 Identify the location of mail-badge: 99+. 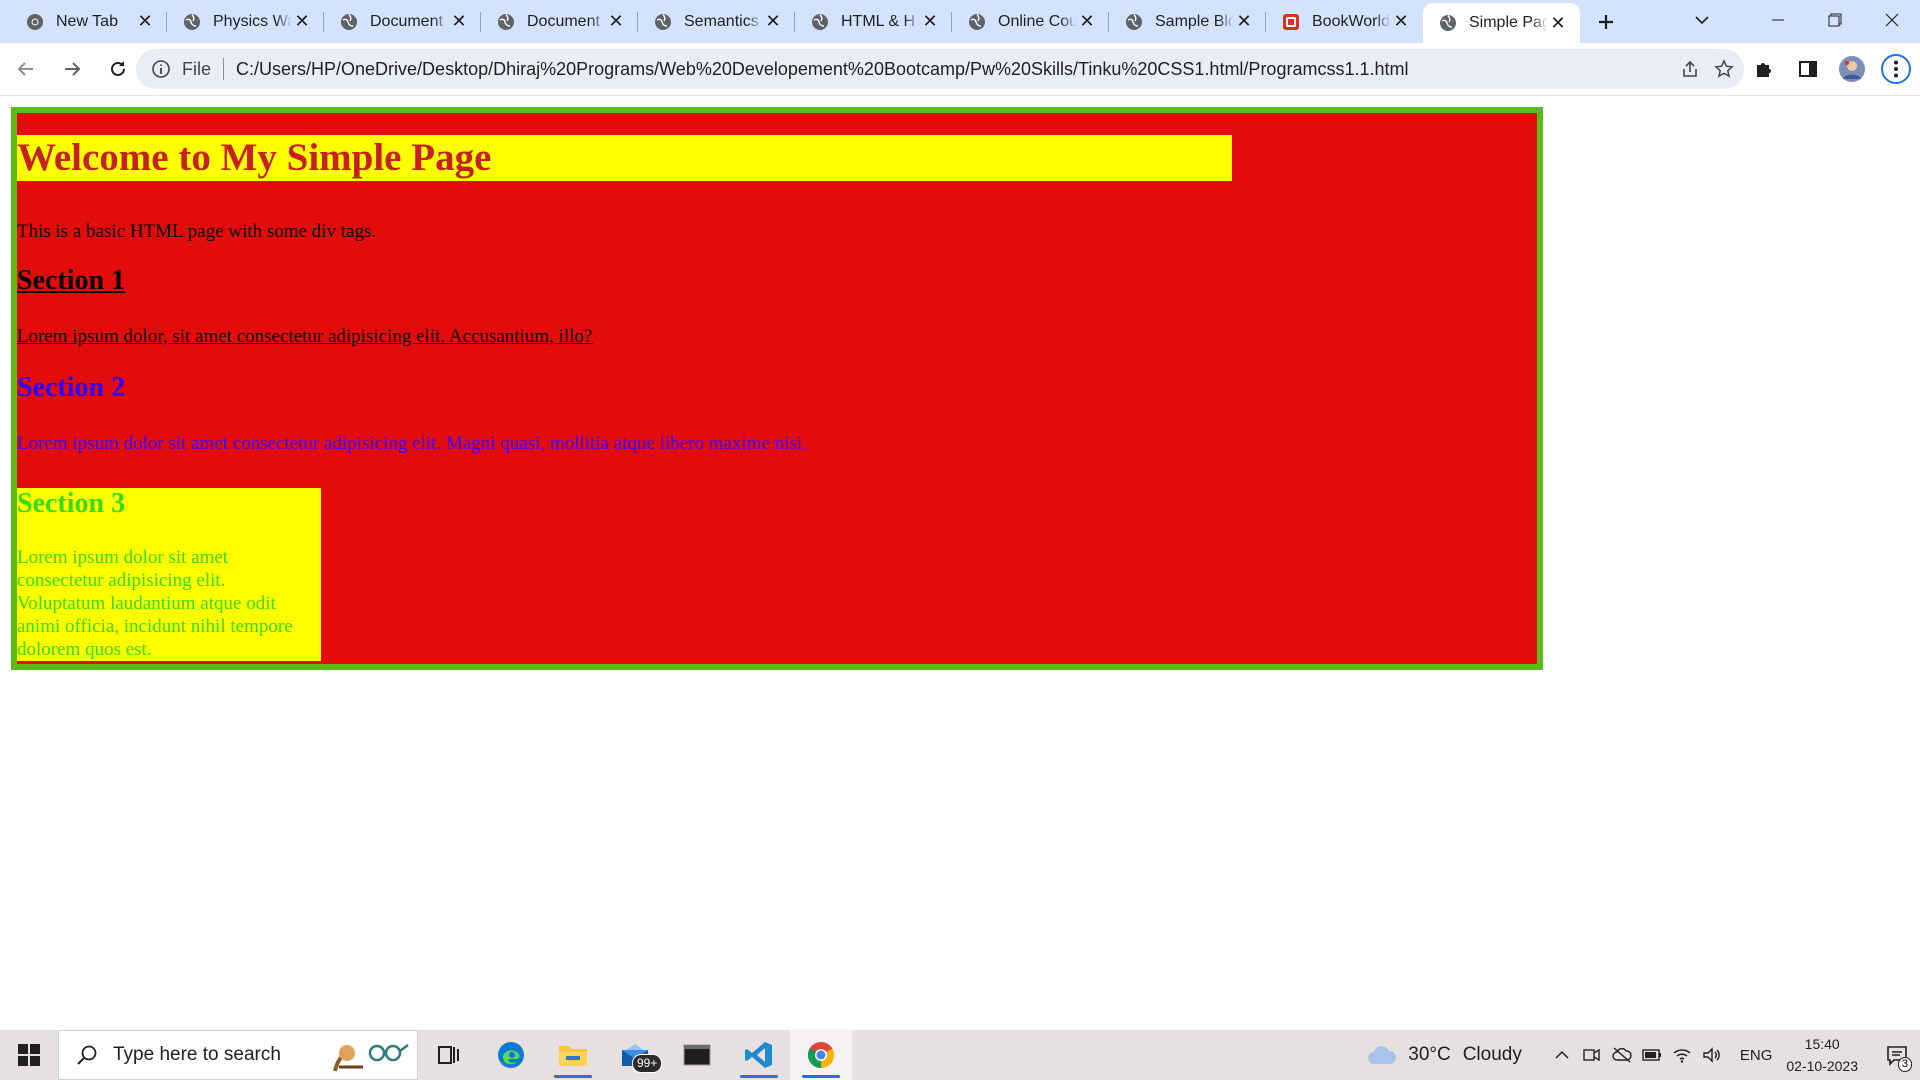
(647, 1063).